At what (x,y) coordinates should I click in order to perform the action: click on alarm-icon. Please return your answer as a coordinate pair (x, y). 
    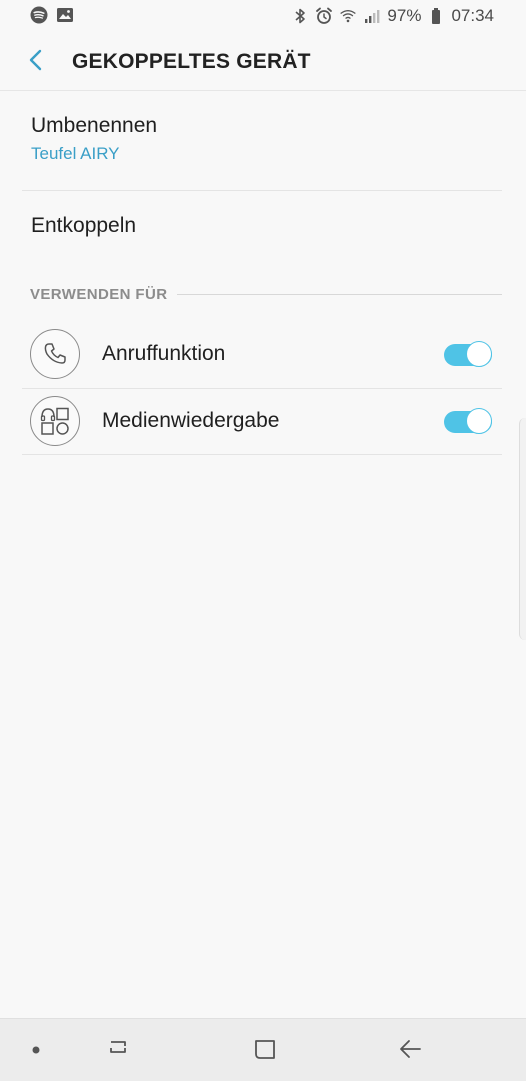
    Looking at the image, I should click on (324, 16).